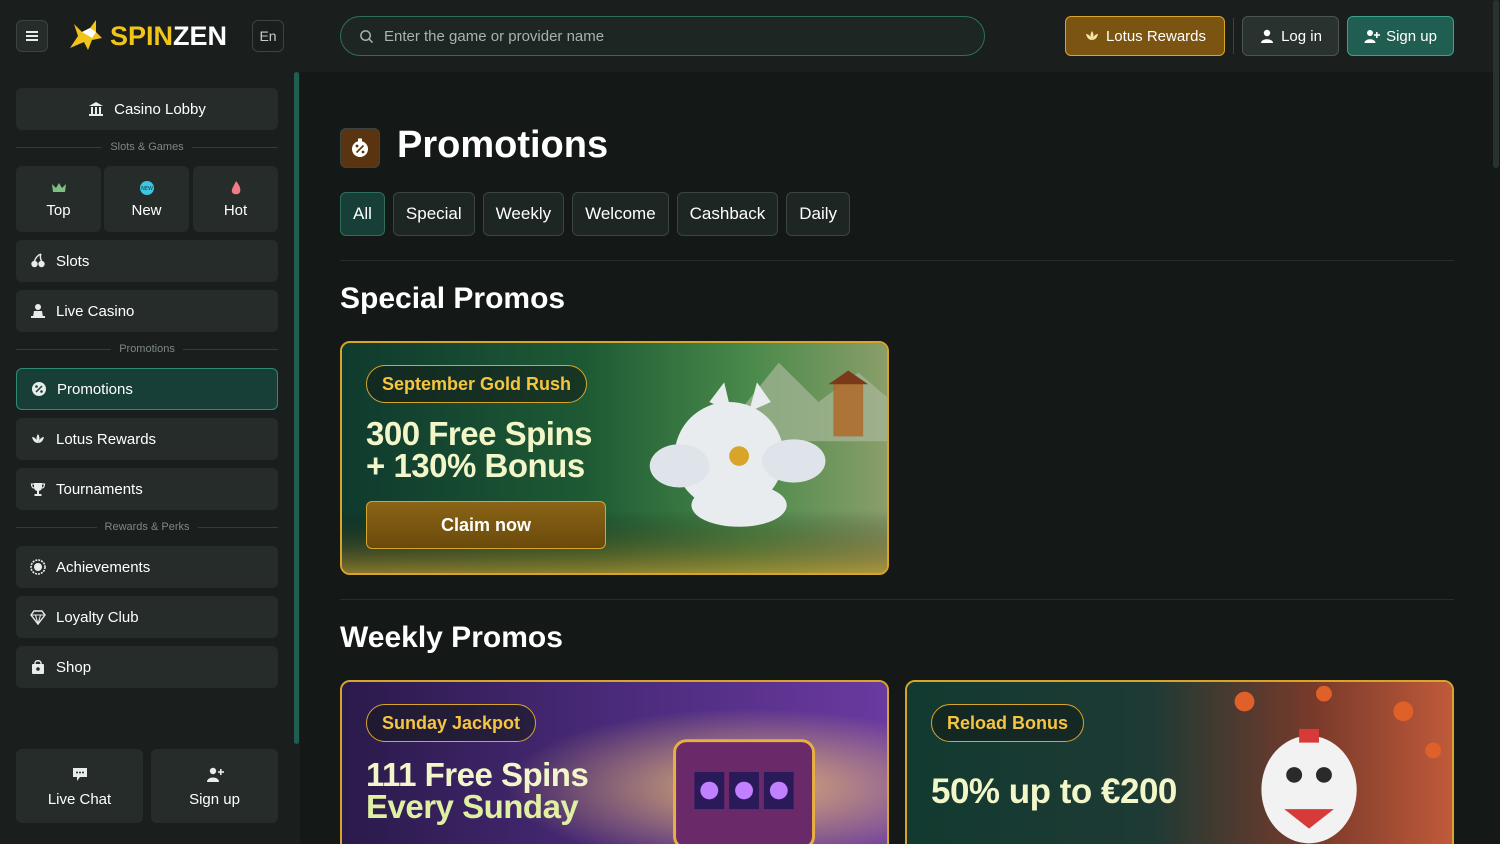  I want to click on hamburger-menu-button, so click(32, 36).